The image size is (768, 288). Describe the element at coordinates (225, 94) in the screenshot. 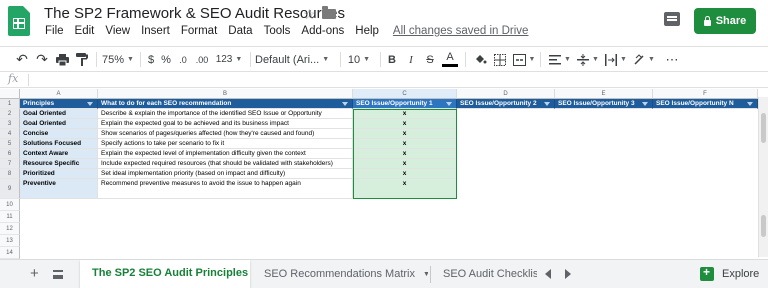

I see `column-header-b: B` at that location.